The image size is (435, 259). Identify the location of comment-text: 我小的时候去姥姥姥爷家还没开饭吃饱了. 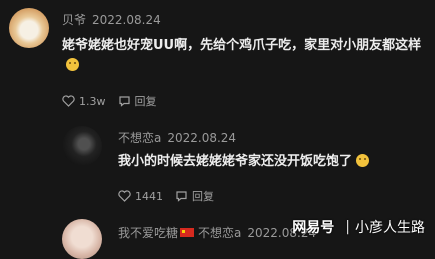
(273, 162).